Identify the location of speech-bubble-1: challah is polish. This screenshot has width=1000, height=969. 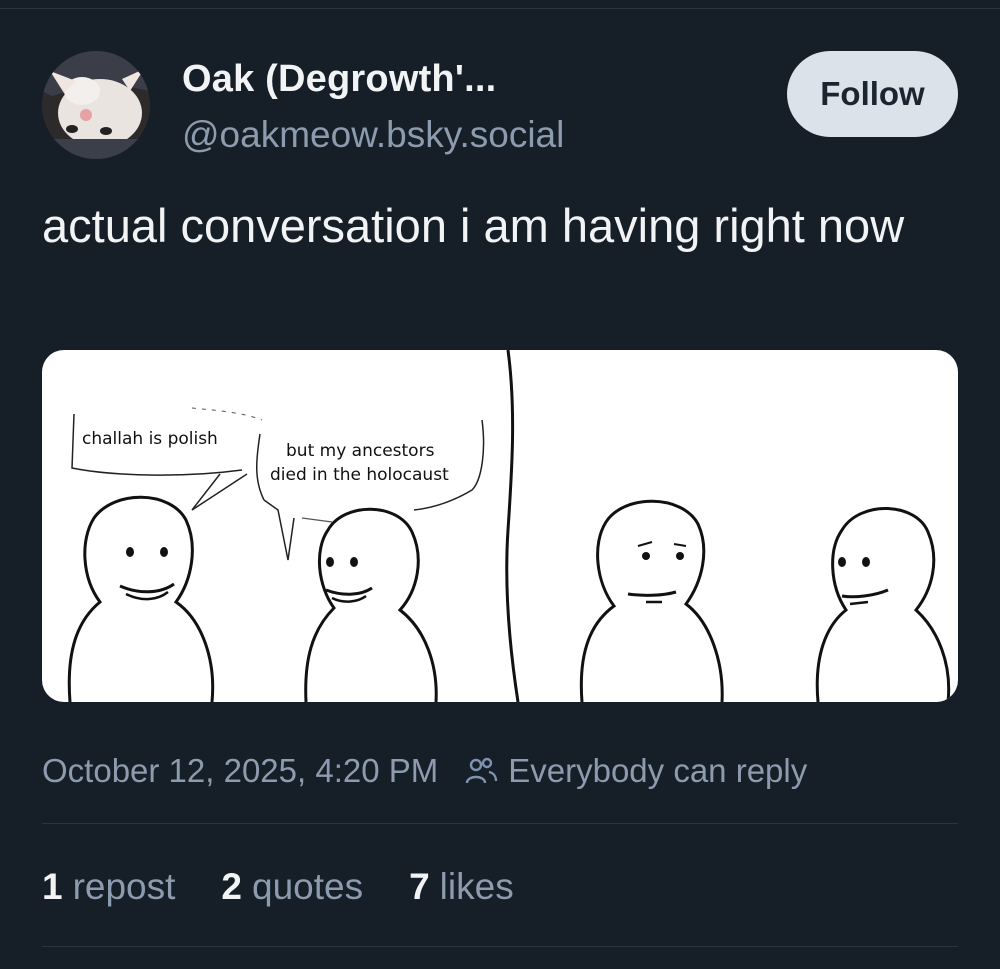
(167, 459).